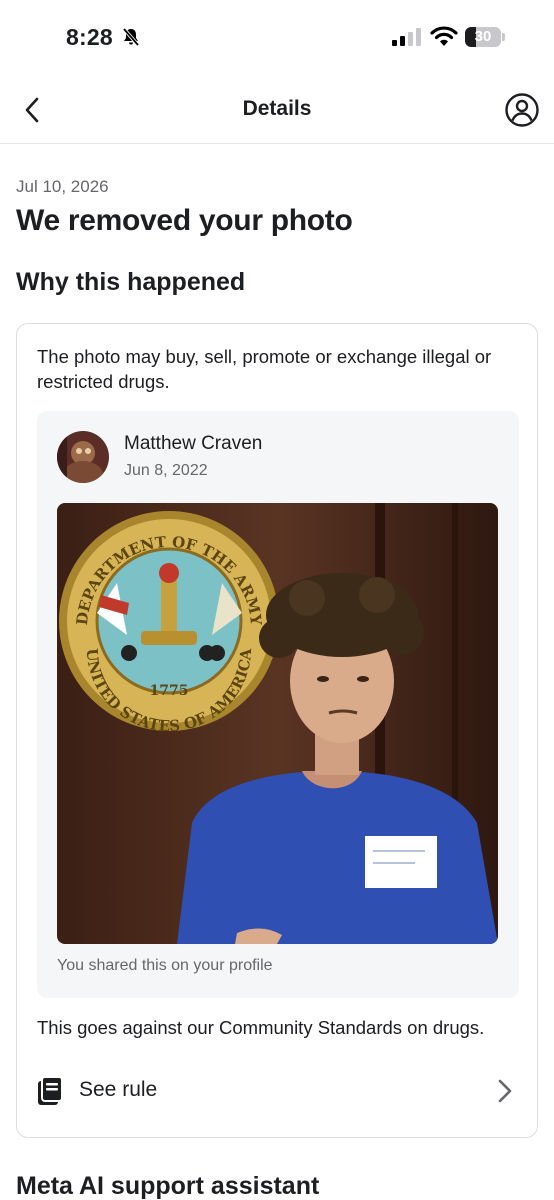 This screenshot has width=554, height=1200. I want to click on notice-date: Jul 10, 2026, so click(62, 186).